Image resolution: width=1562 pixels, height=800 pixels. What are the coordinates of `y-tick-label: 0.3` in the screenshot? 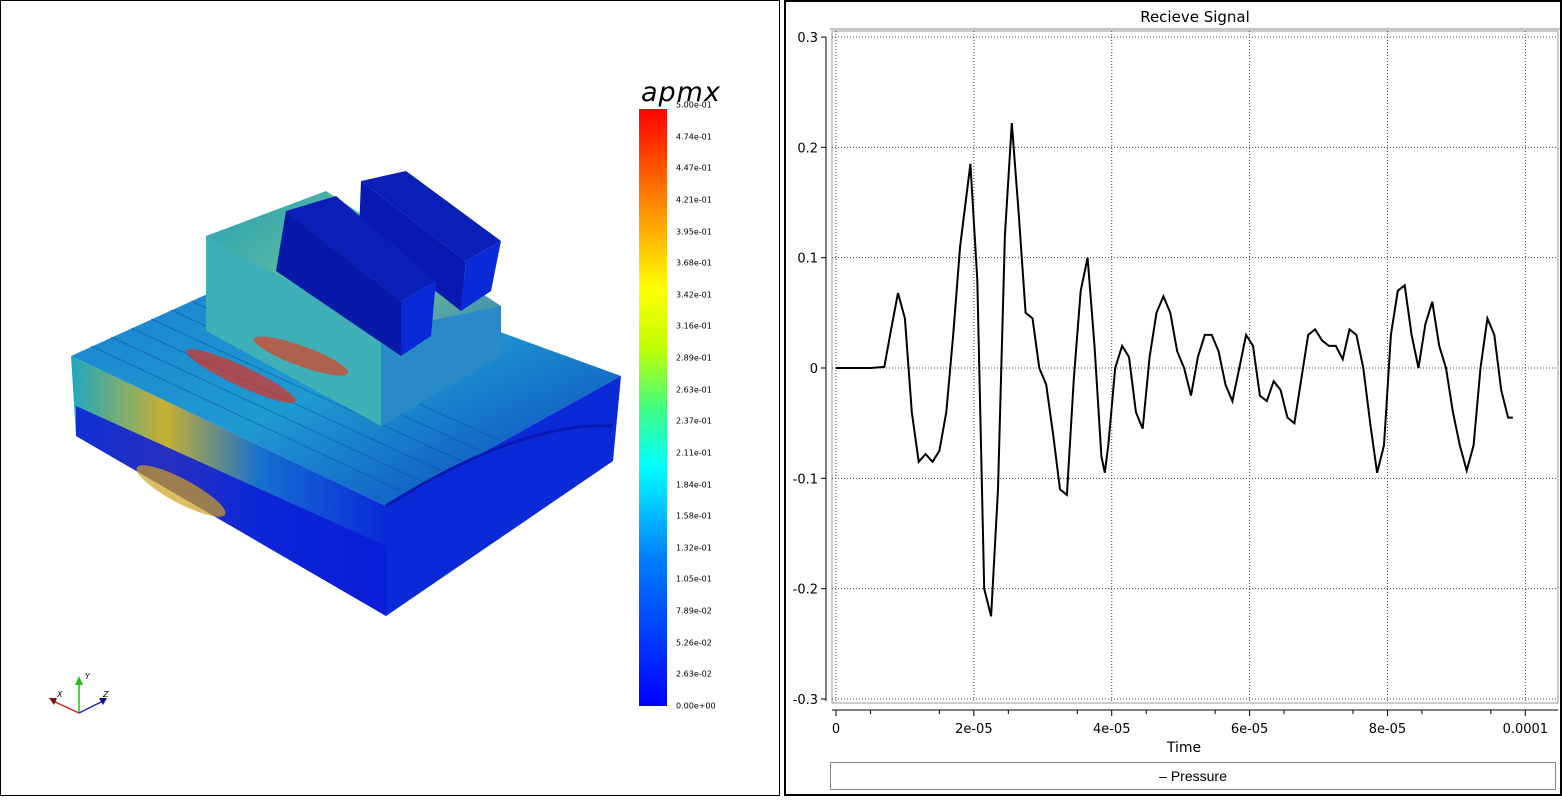 It's located at (807, 38).